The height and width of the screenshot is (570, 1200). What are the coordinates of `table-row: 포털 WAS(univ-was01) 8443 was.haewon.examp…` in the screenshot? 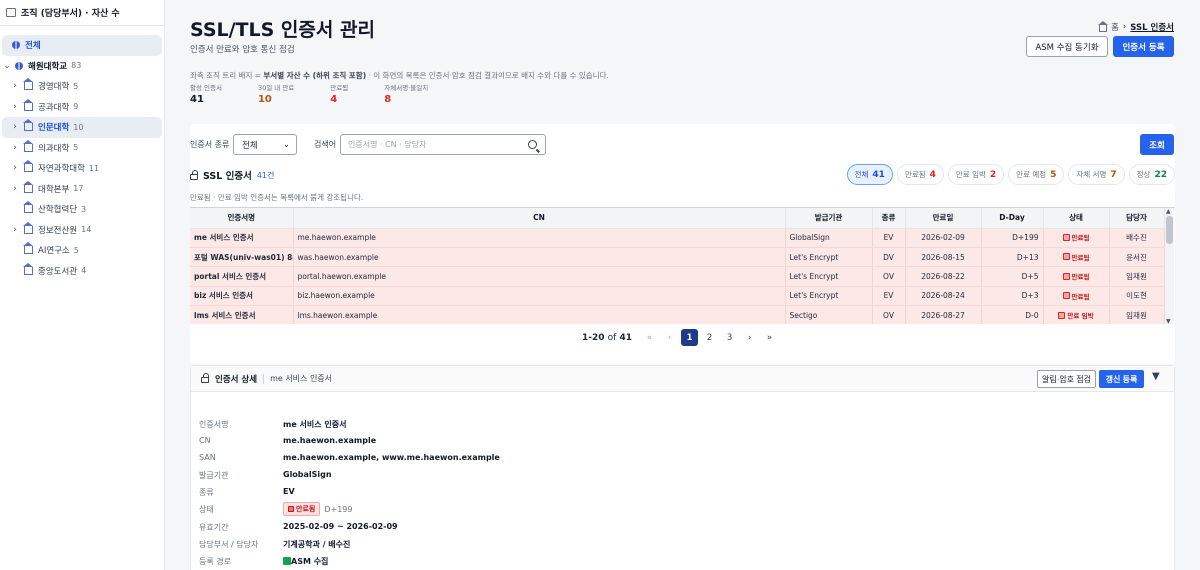 It's located at (677, 257).